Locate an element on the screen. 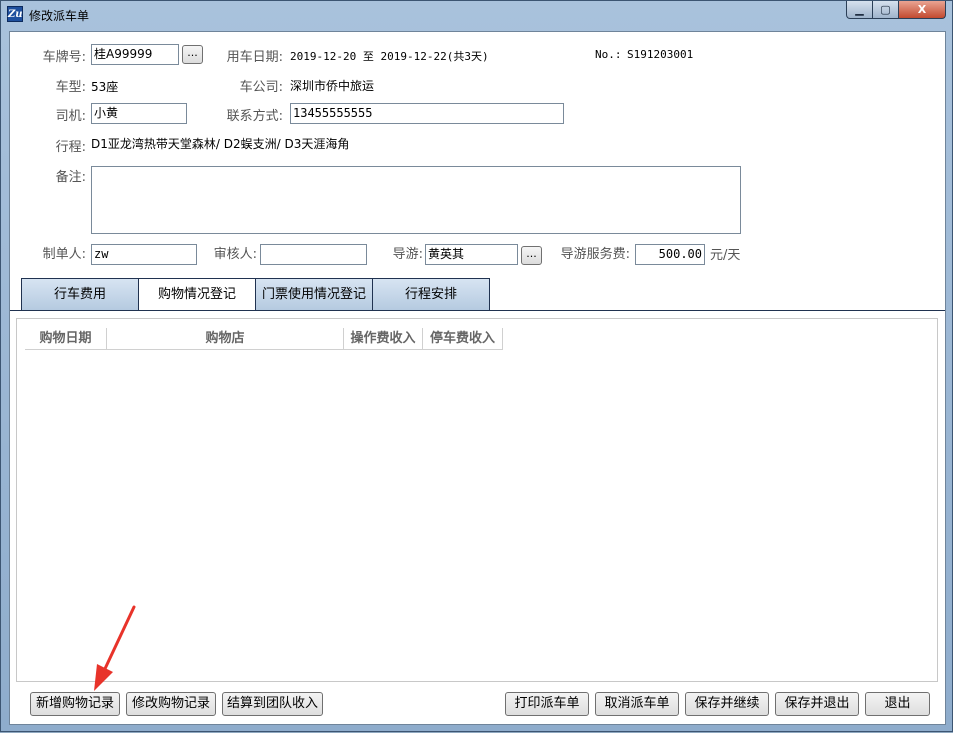  save-and-exit-button: 保存并退出 is located at coordinates (817, 704).